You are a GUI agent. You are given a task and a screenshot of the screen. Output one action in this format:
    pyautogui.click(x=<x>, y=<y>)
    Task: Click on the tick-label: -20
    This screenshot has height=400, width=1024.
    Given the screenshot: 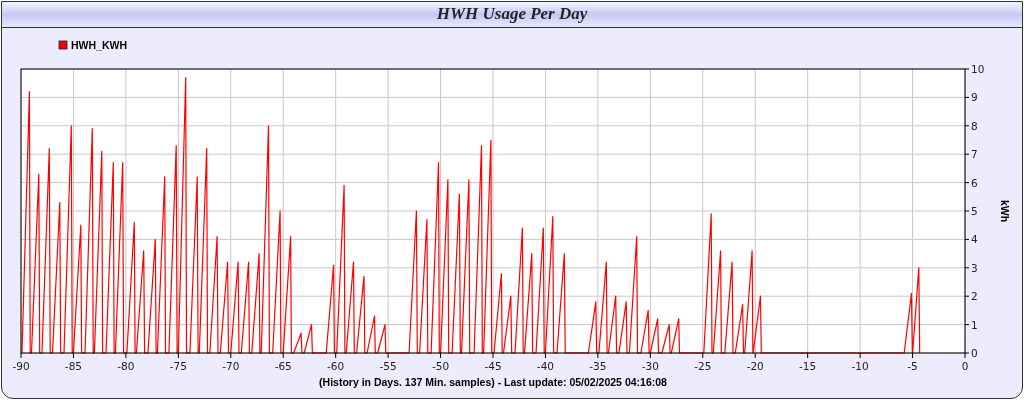 What is the action you would take?
    pyautogui.click(x=755, y=366)
    